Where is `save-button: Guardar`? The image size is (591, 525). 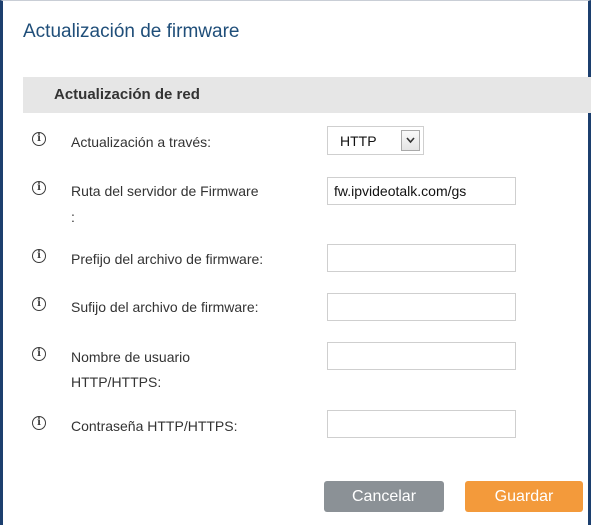 save-button: Guardar is located at coordinates (524, 496).